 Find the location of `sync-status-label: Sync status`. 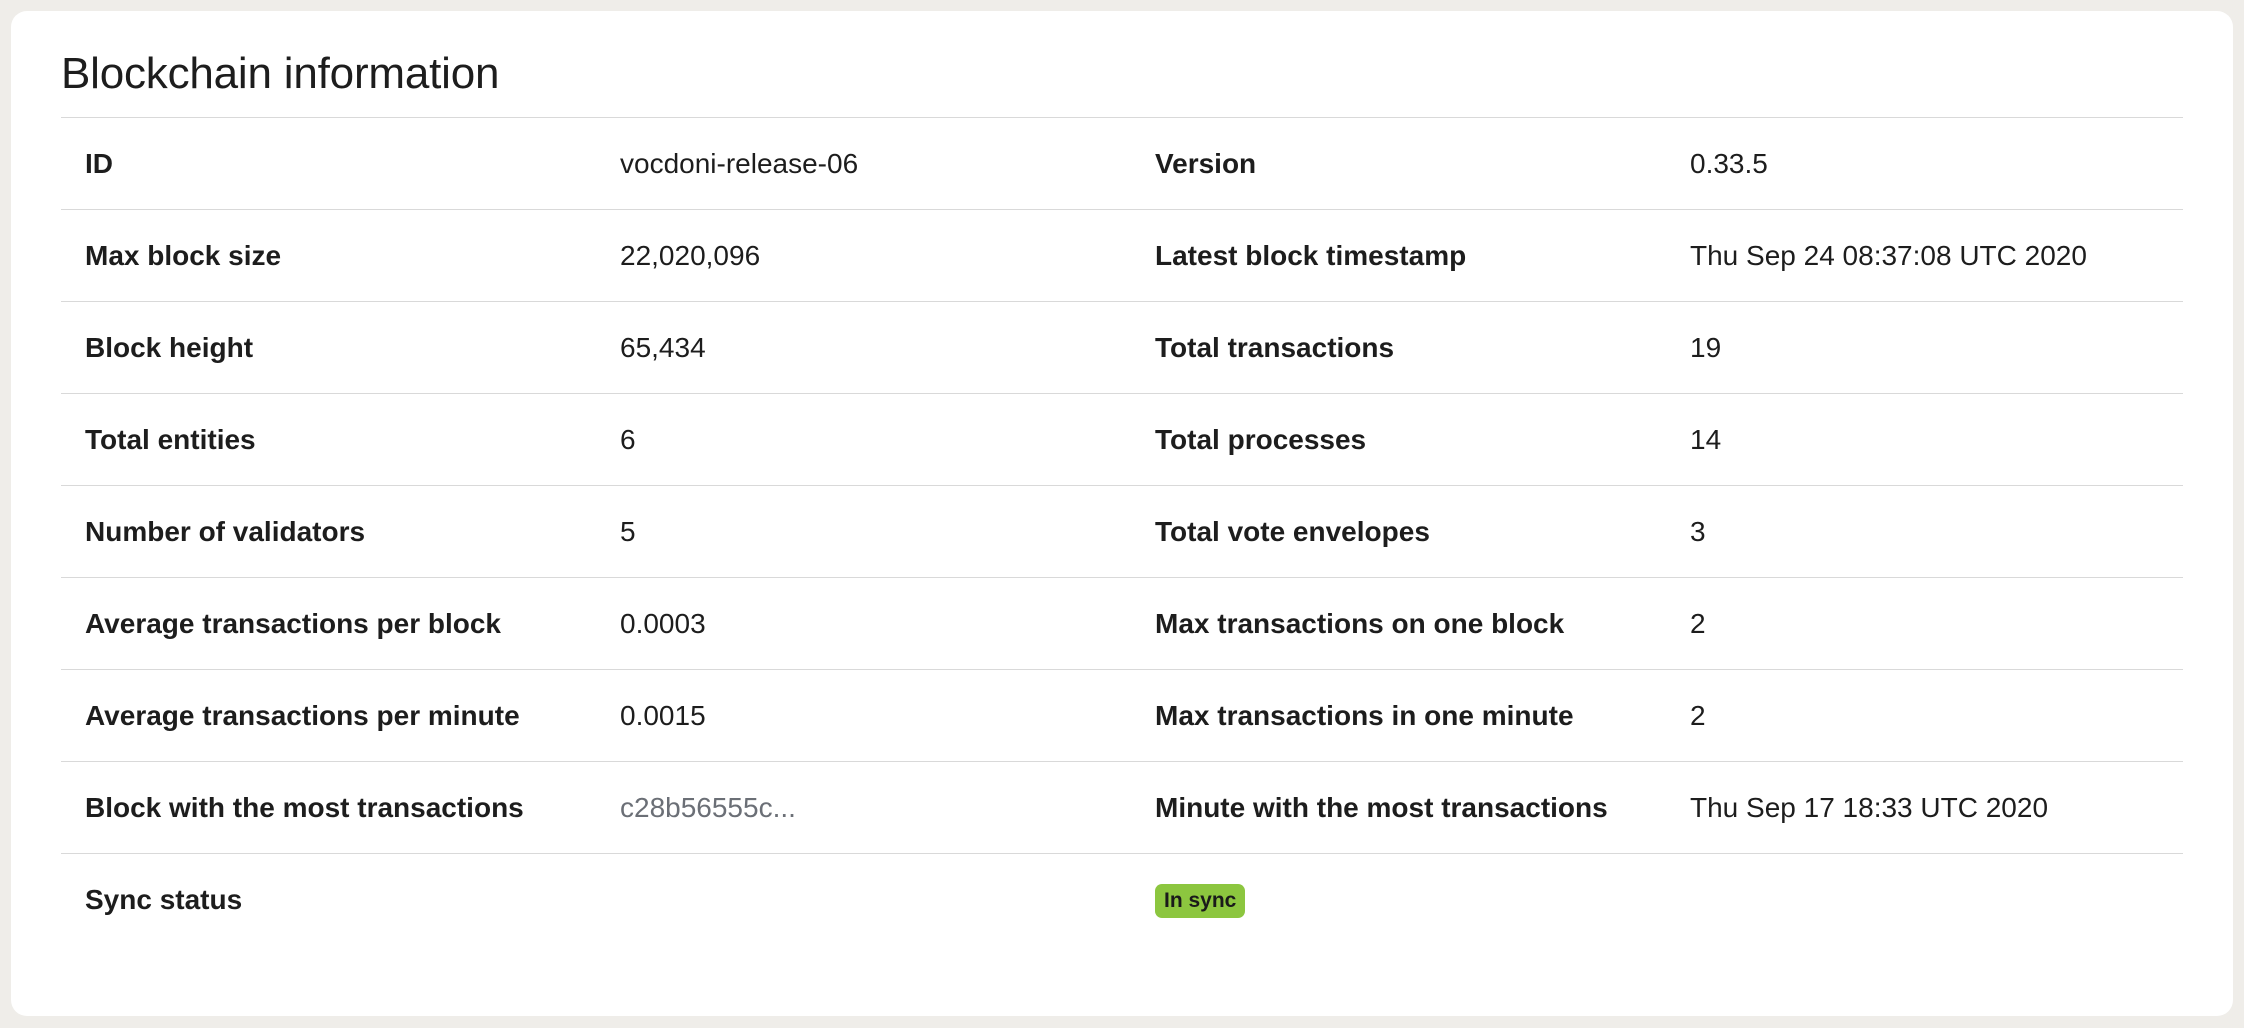

sync-status-label: Sync status is located at coordinates (164, 899).